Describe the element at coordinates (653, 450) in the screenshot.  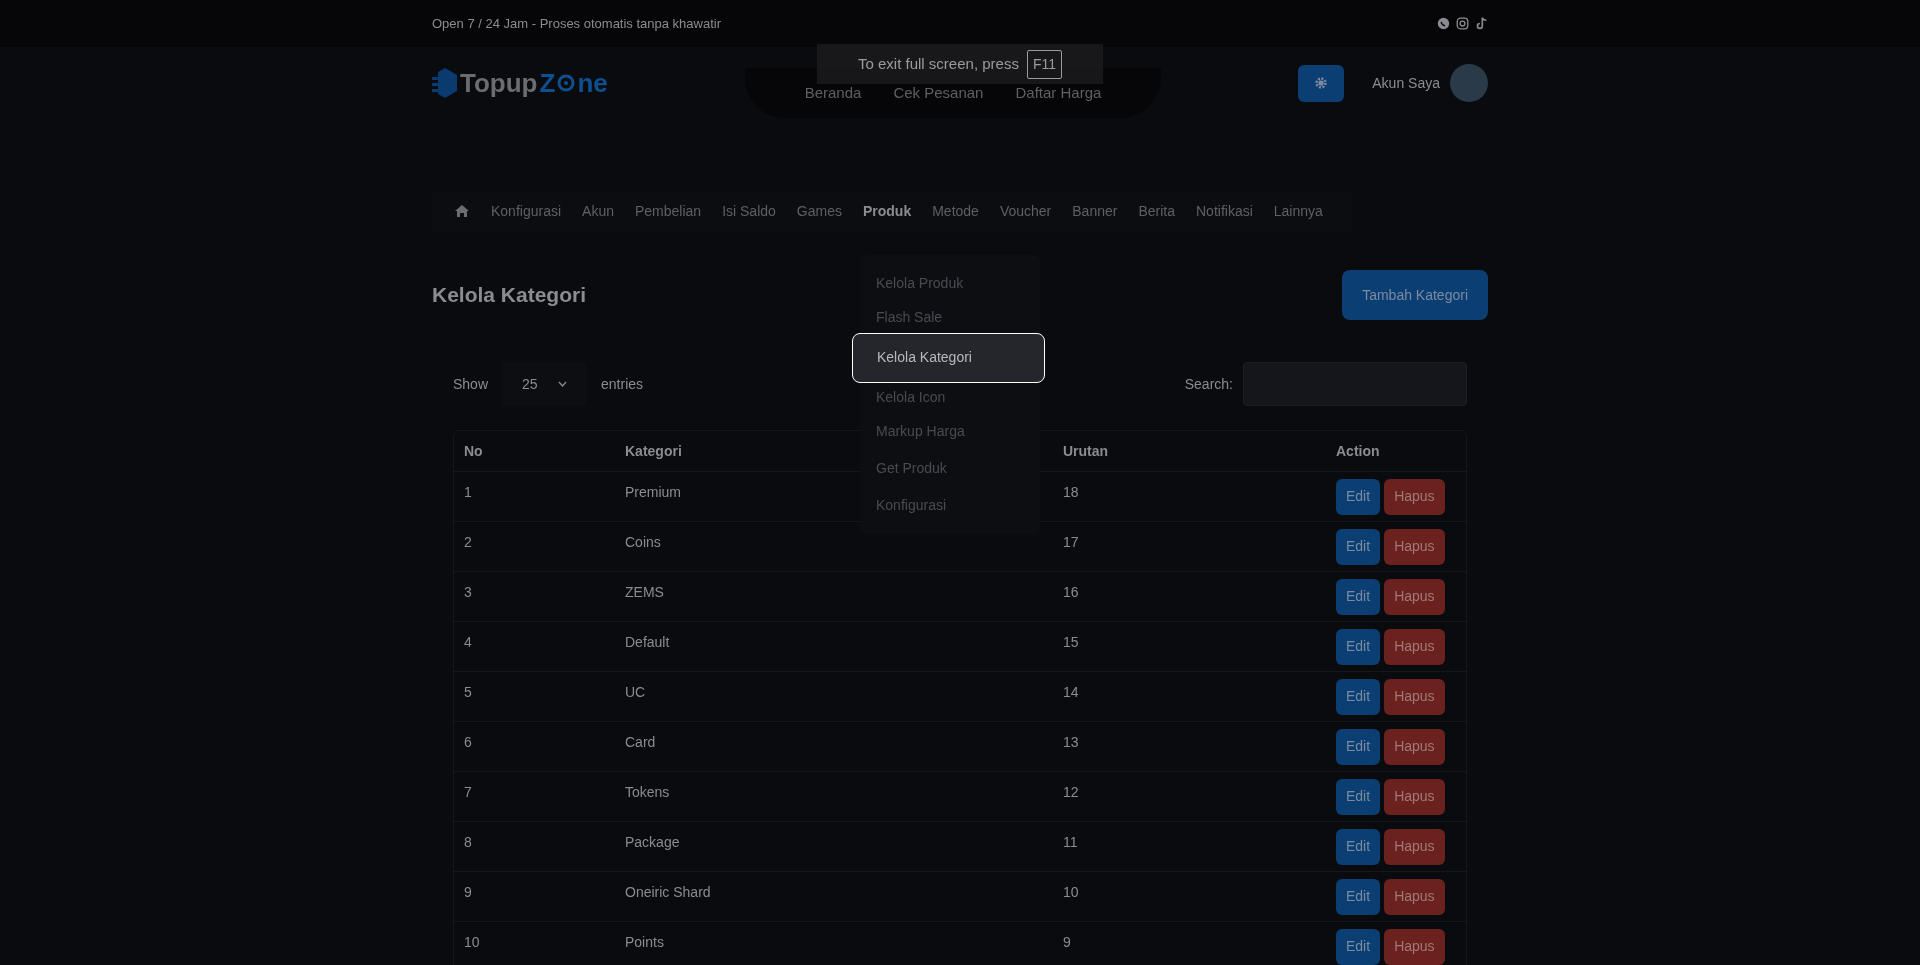
I see `column-header: Kategori` at that location.